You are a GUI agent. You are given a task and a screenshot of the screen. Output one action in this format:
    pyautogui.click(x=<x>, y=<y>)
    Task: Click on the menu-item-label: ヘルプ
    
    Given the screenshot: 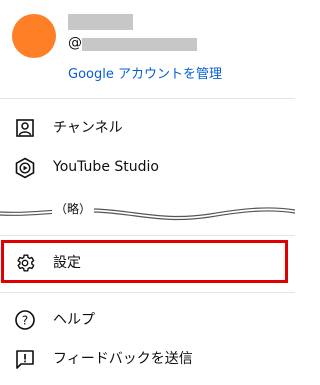 What is the action you would take?
    pyautogui.click(x=74, y=320)
    